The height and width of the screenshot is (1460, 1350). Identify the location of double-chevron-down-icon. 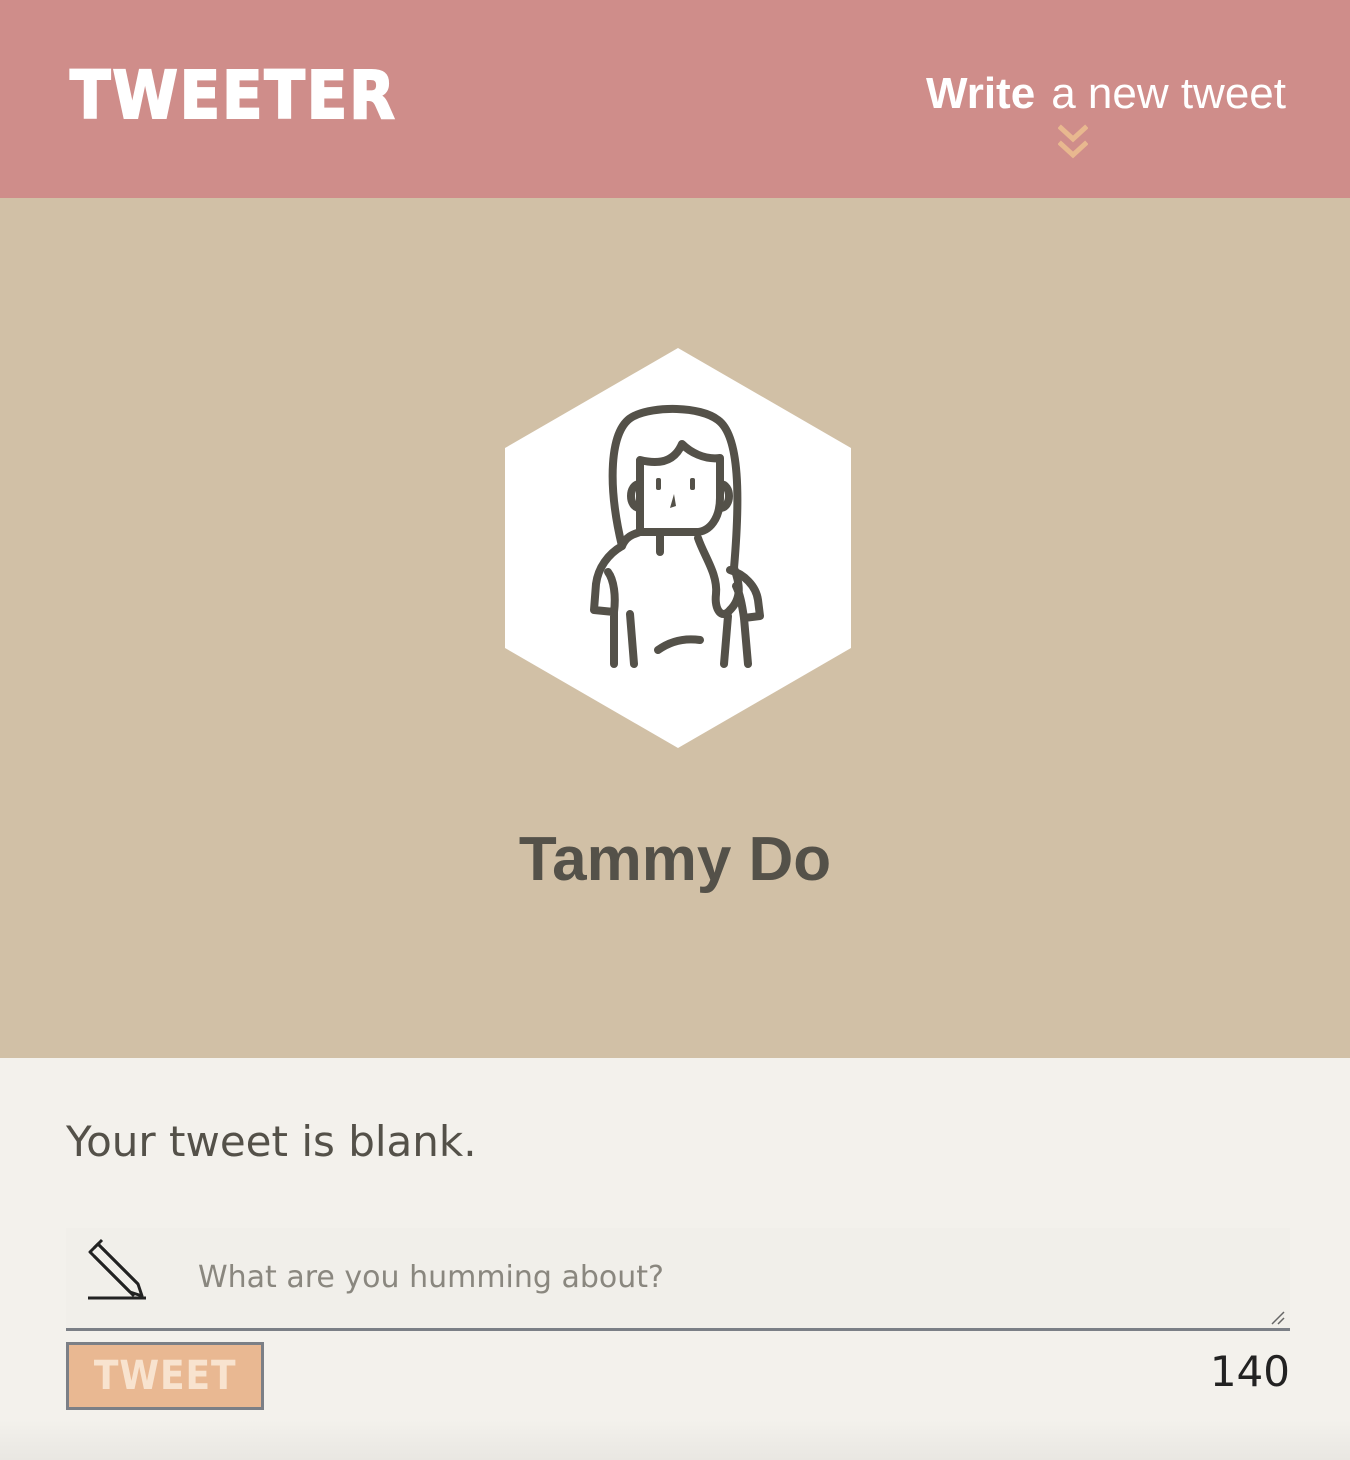
(1073, 143).